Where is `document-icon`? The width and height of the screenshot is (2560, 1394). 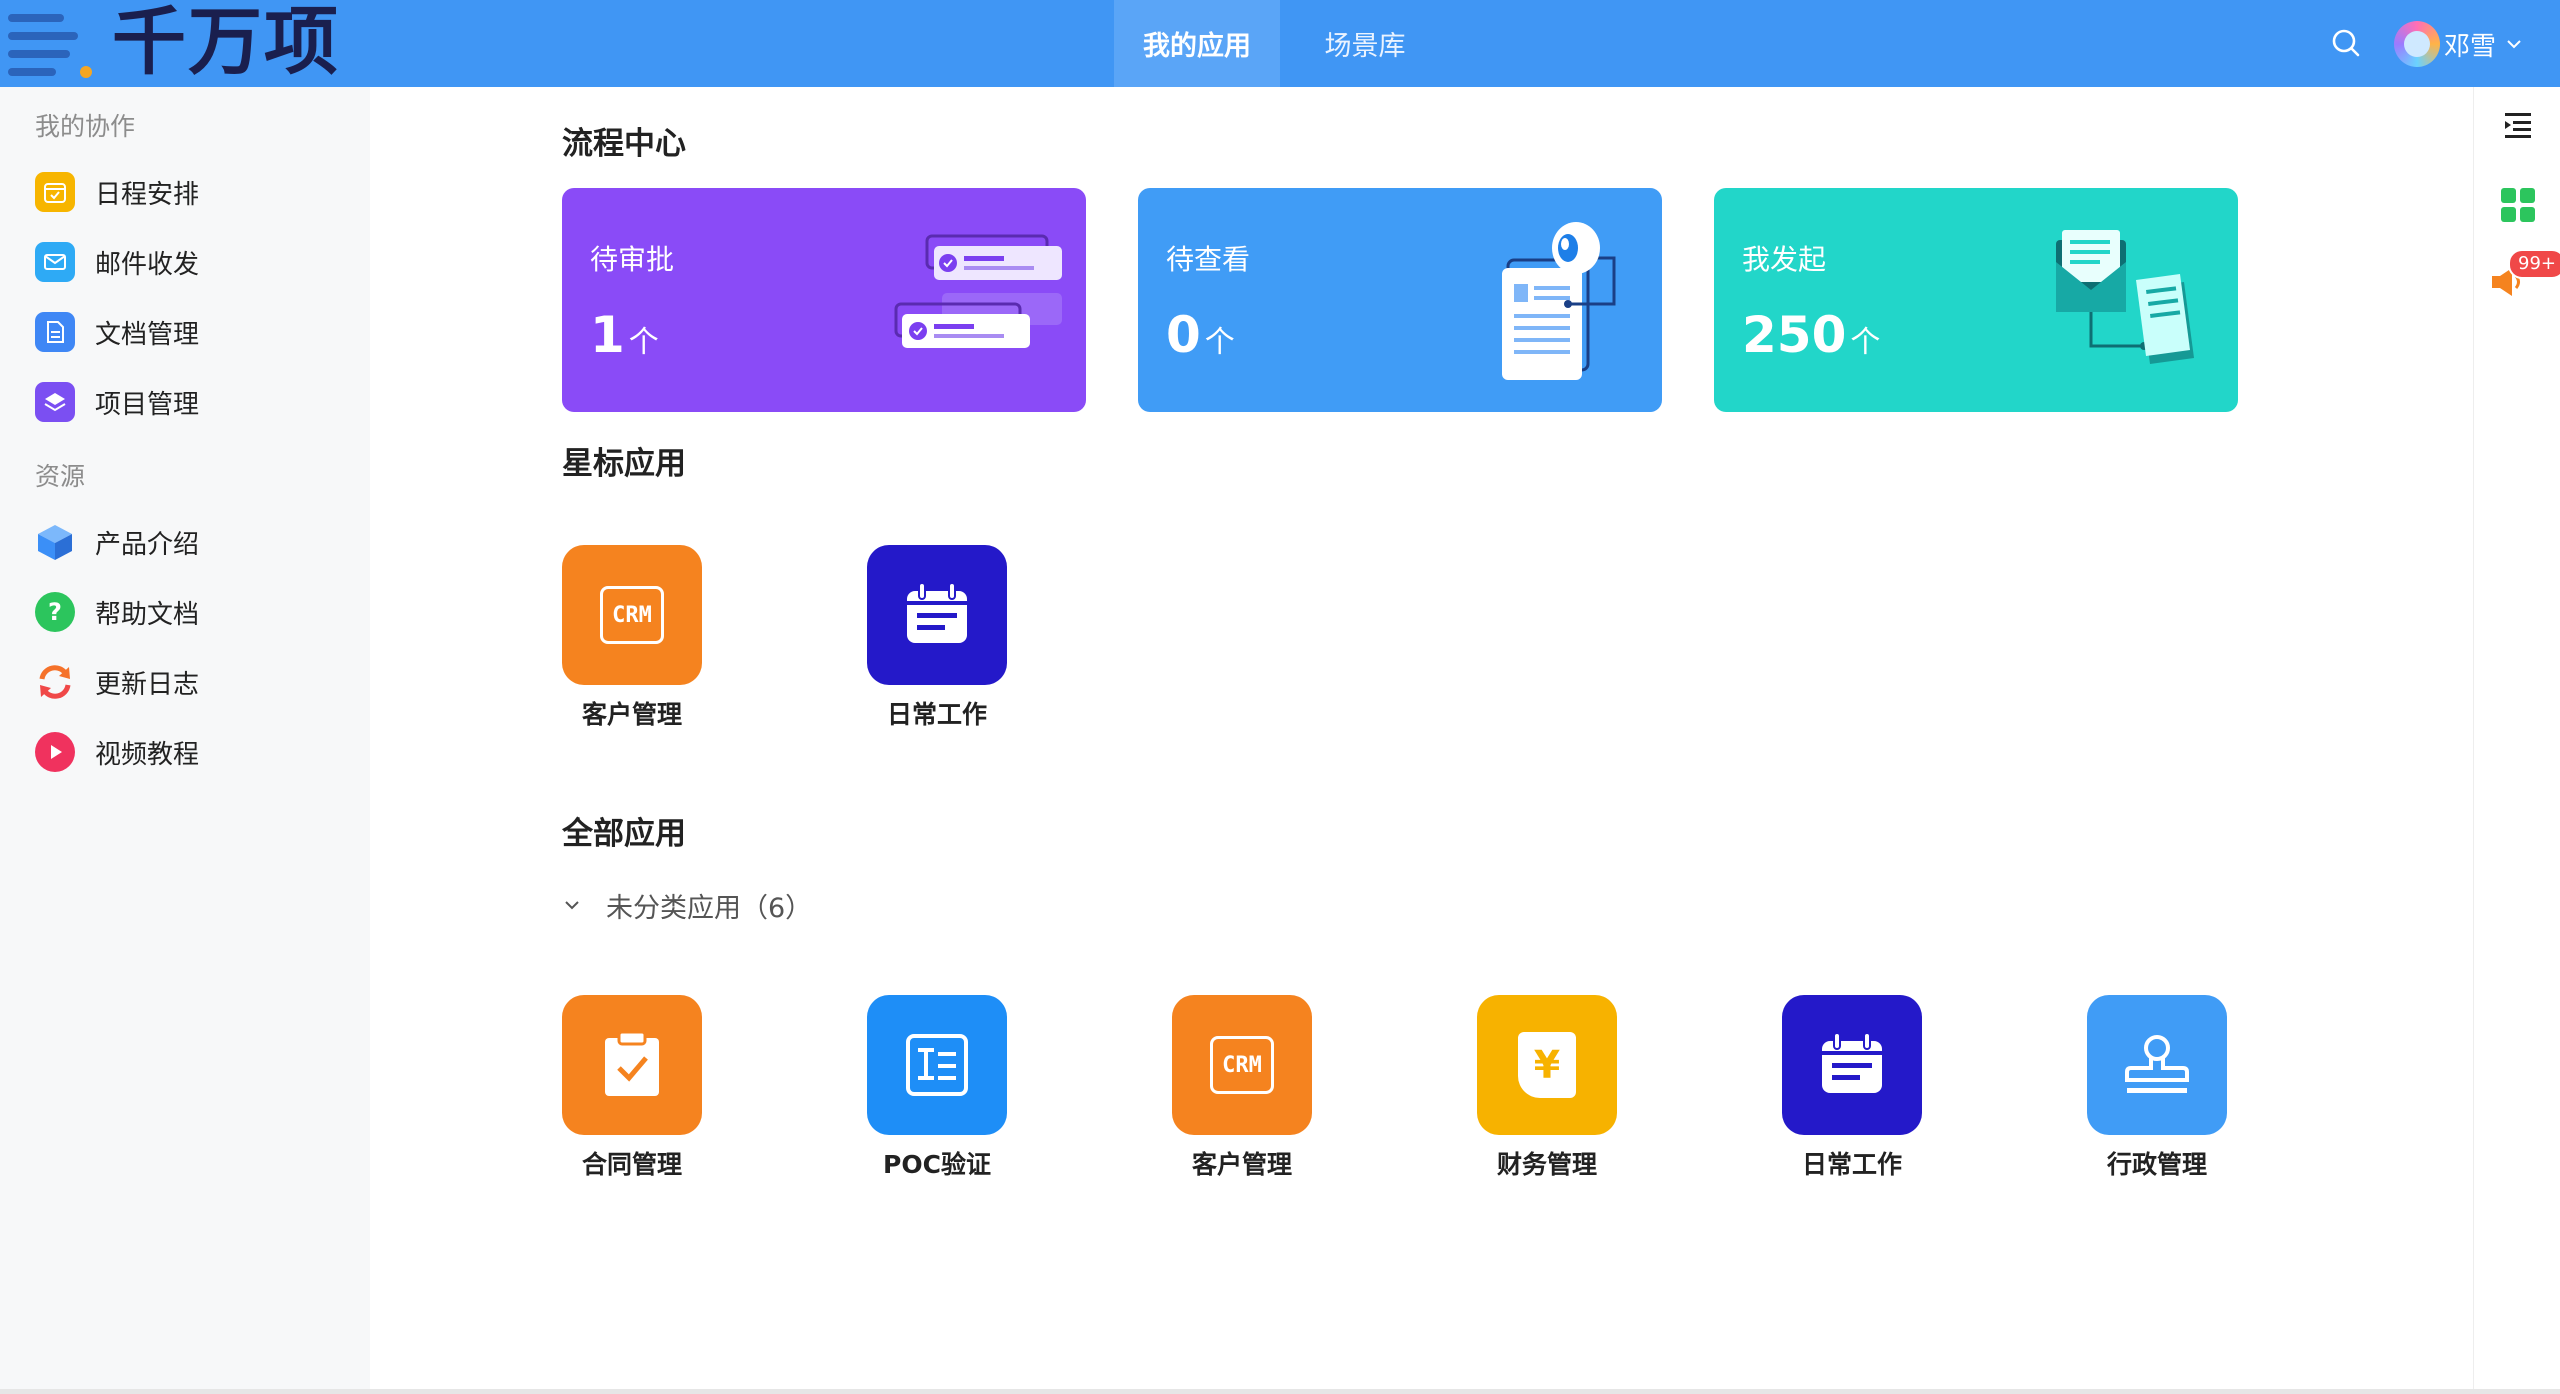 document-icon is located at coordinates (55, 332).